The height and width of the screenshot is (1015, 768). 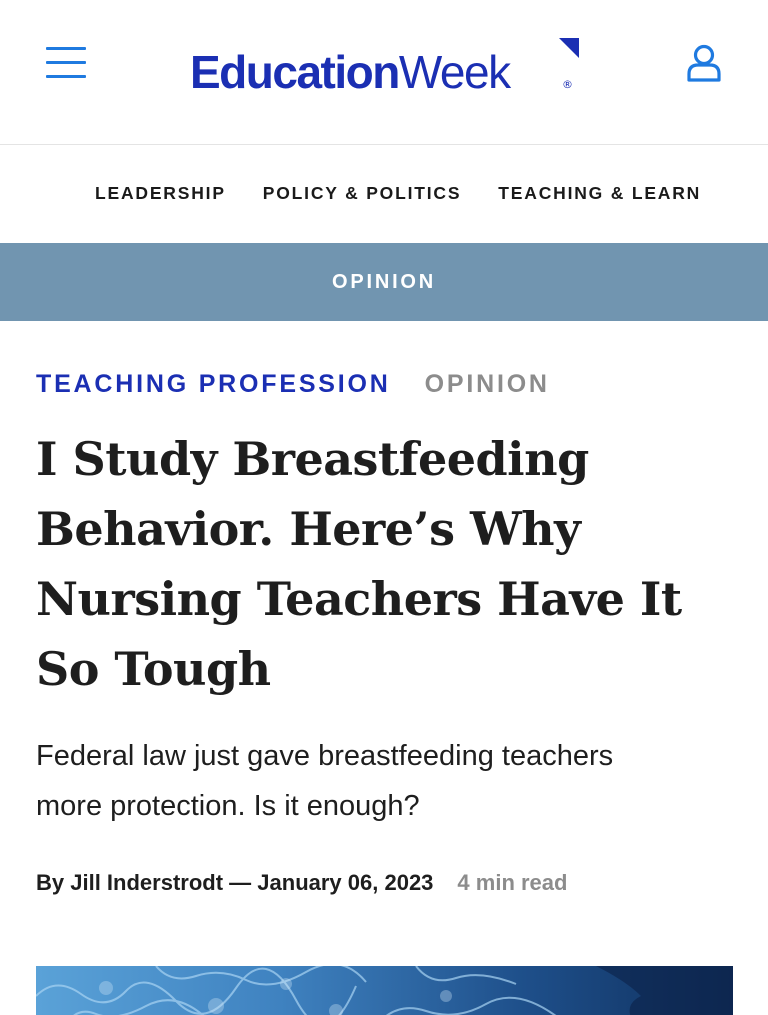 What do you see at coordinates (66, 64) in the screenshot?
I see `hamburger-menu-icon` at bounding box center [66, 64].